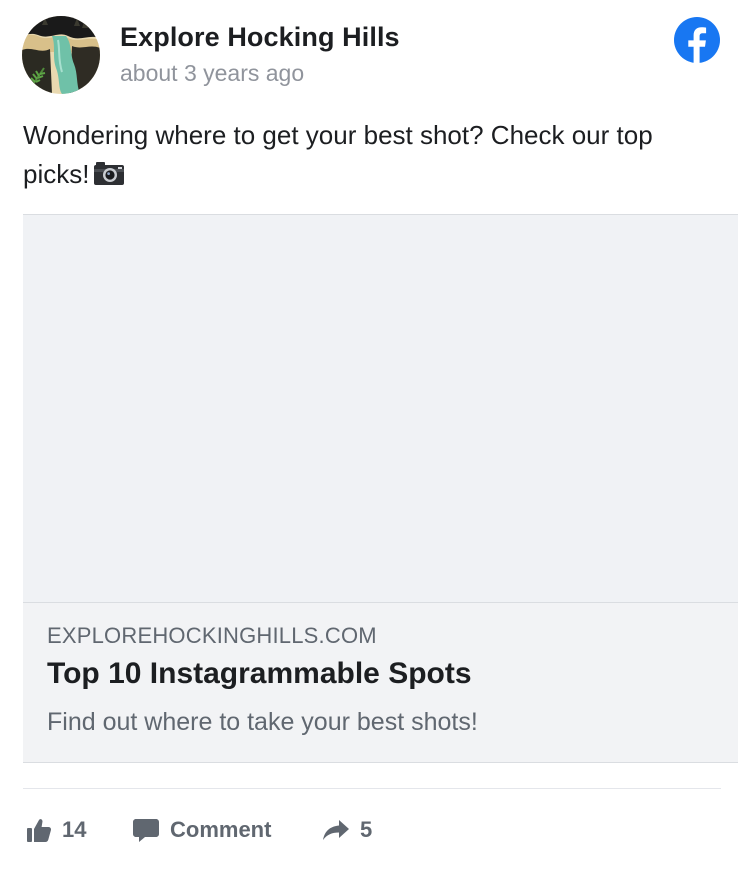  Describe the element at coordinates (697, 40) in the screenshot. I see `facebook-logo-icon` at that location.